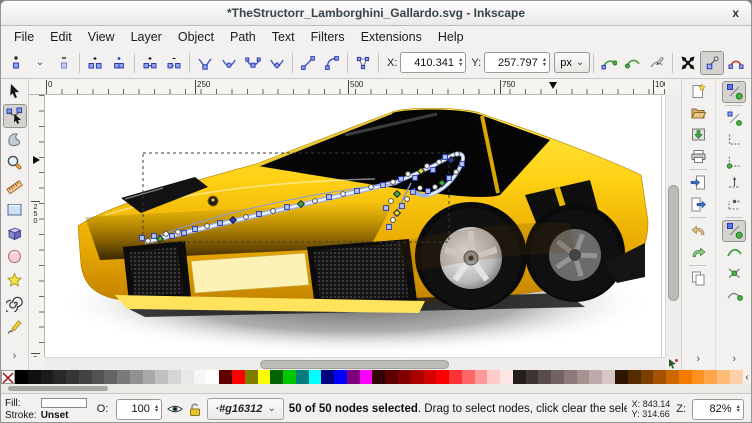 The image size is (752, 423). What do you see at coordinates (517, 62) in the screenshot?
I see `y-coordinate-input: 257.797 ▲ ▼` at bounding box center [517, 62].